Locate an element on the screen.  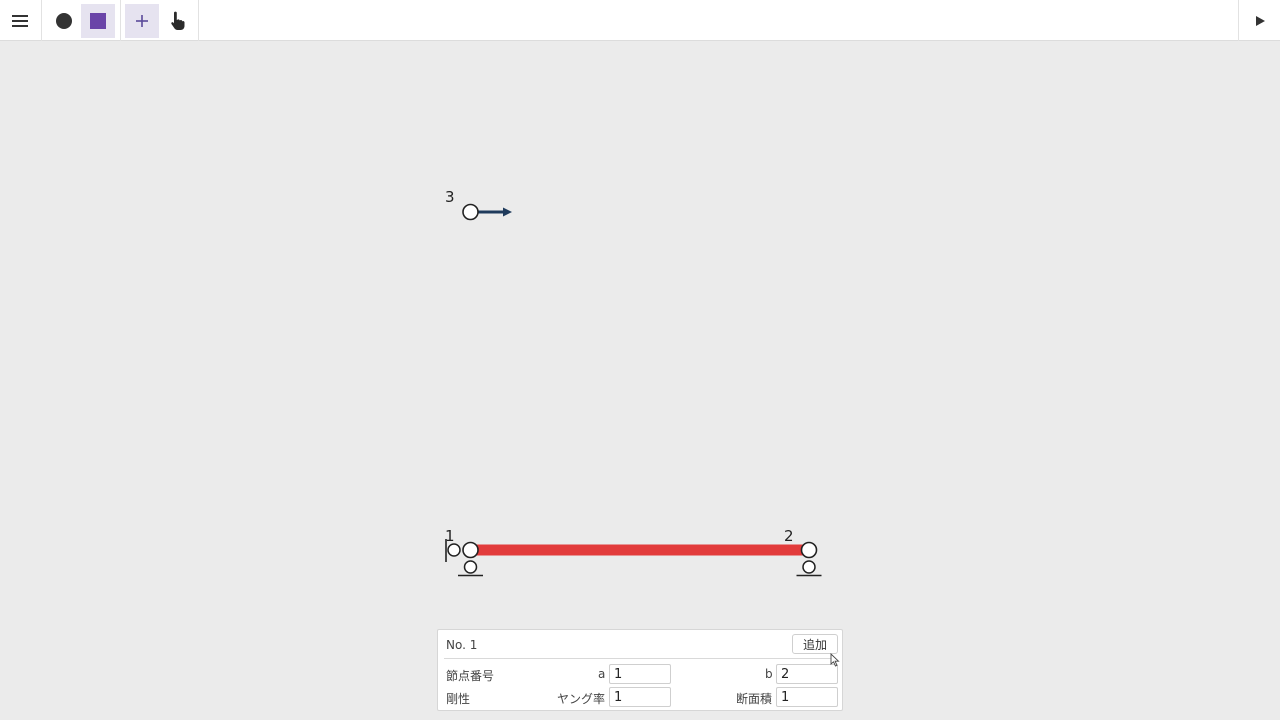
member-properties-panel: No. 1 追加 節点番号 a b 剛性 ヤング率 断面積 is located at coordinates (640, 670).